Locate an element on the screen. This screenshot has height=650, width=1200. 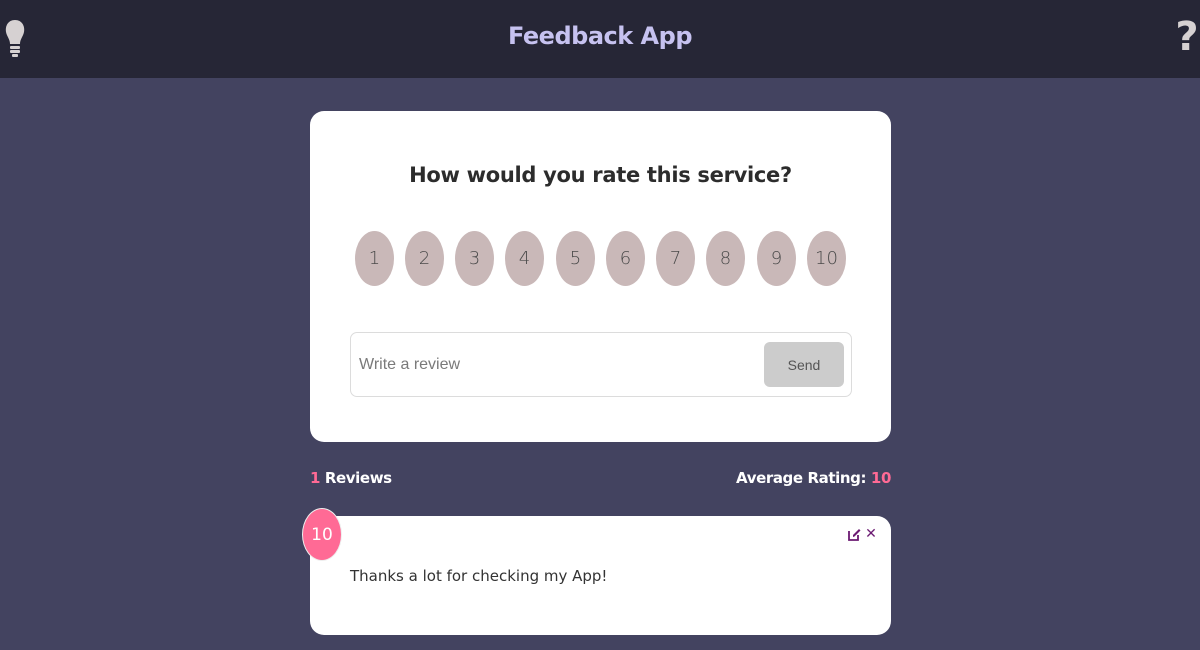
review-input-group: Send is located at coordinates (601, 364).